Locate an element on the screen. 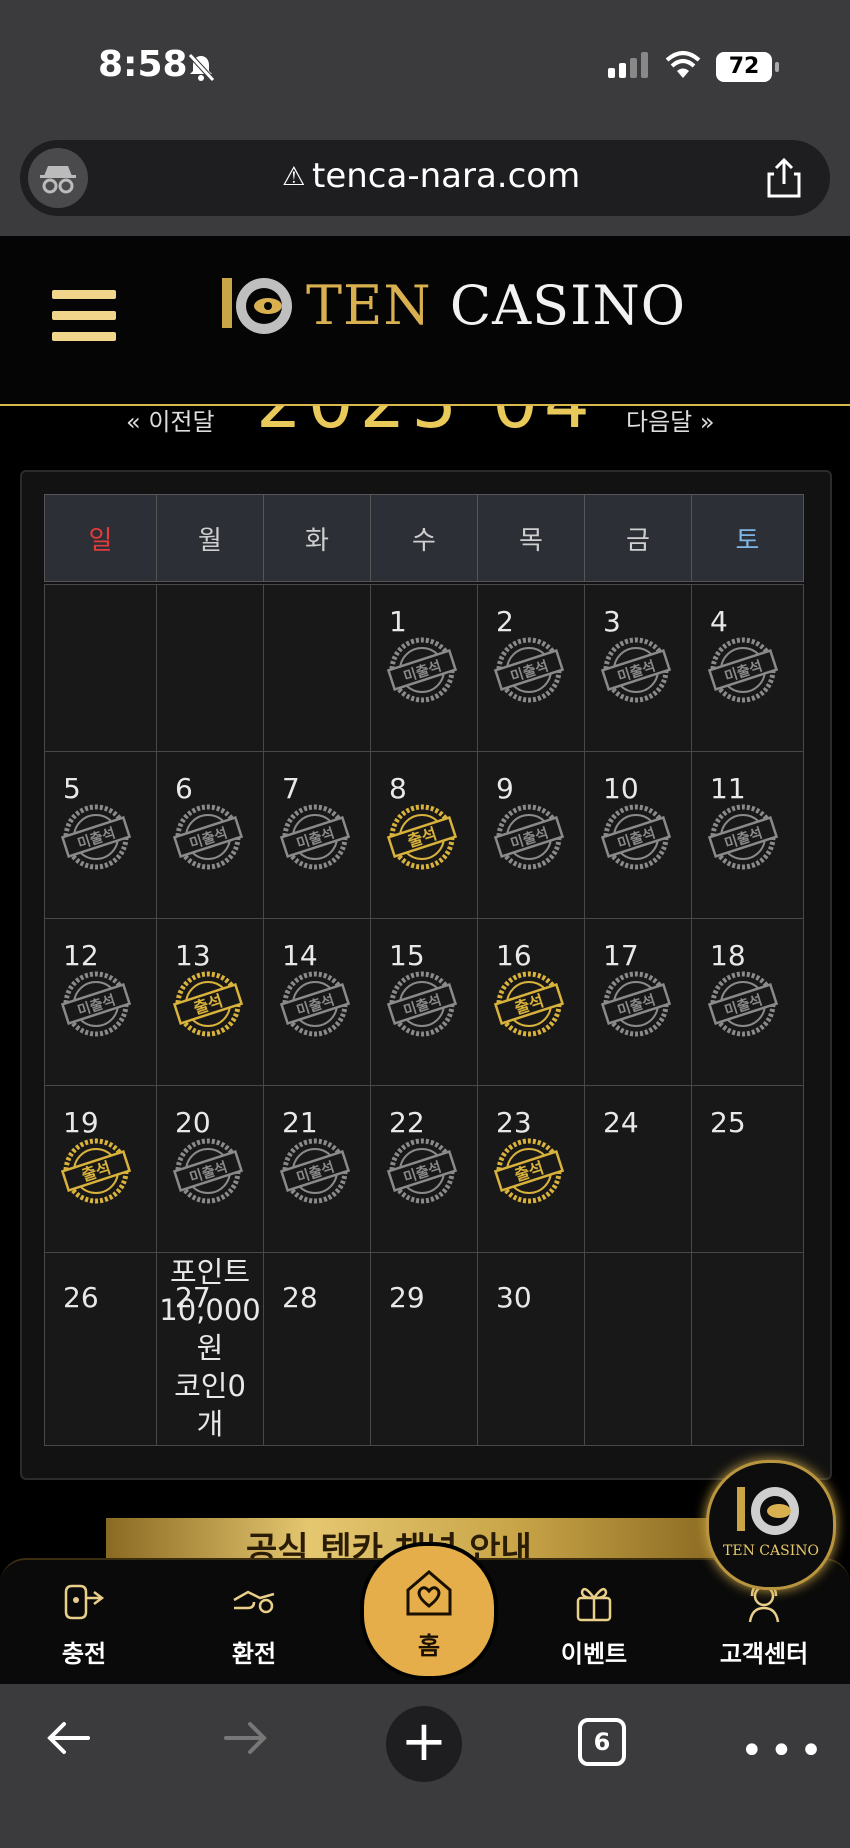 This screenshot has width=850, height=1848. calendar-day-cell: 2 미출석 is located at coordinates (531, 668).